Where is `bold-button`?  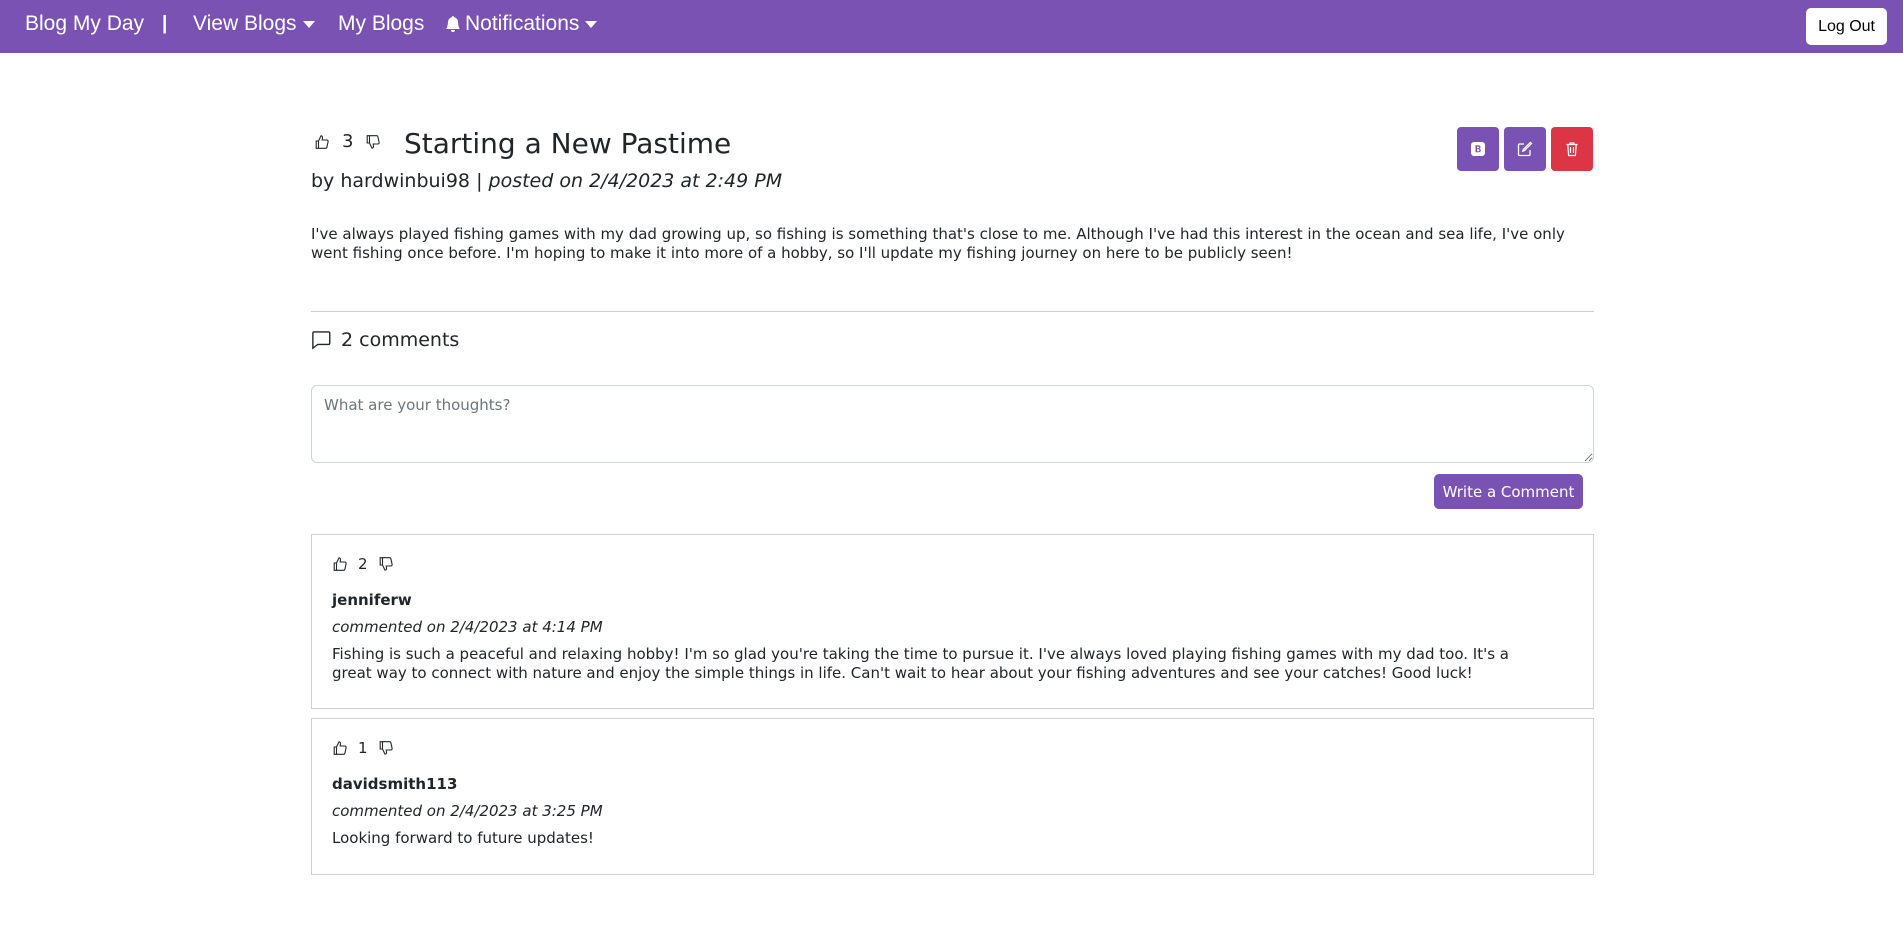
bold-button is located at coordinates (1478, 149).